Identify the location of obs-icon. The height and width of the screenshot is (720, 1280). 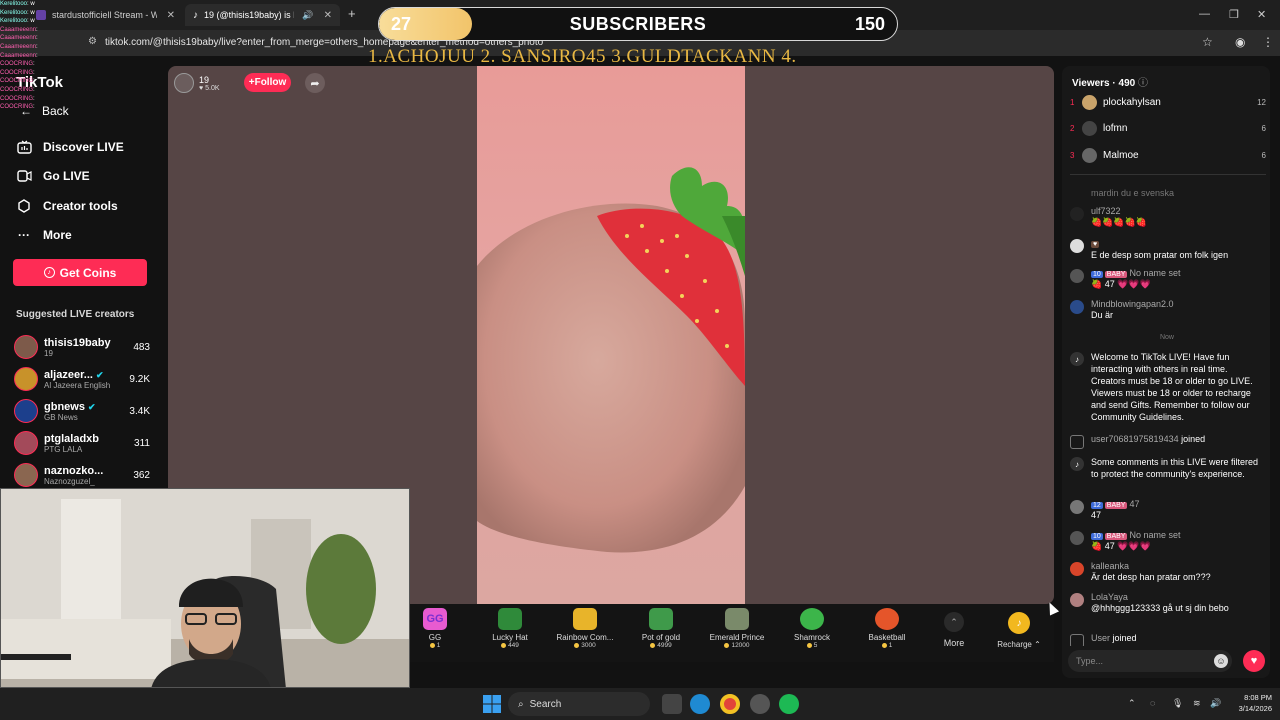
(760, 704).